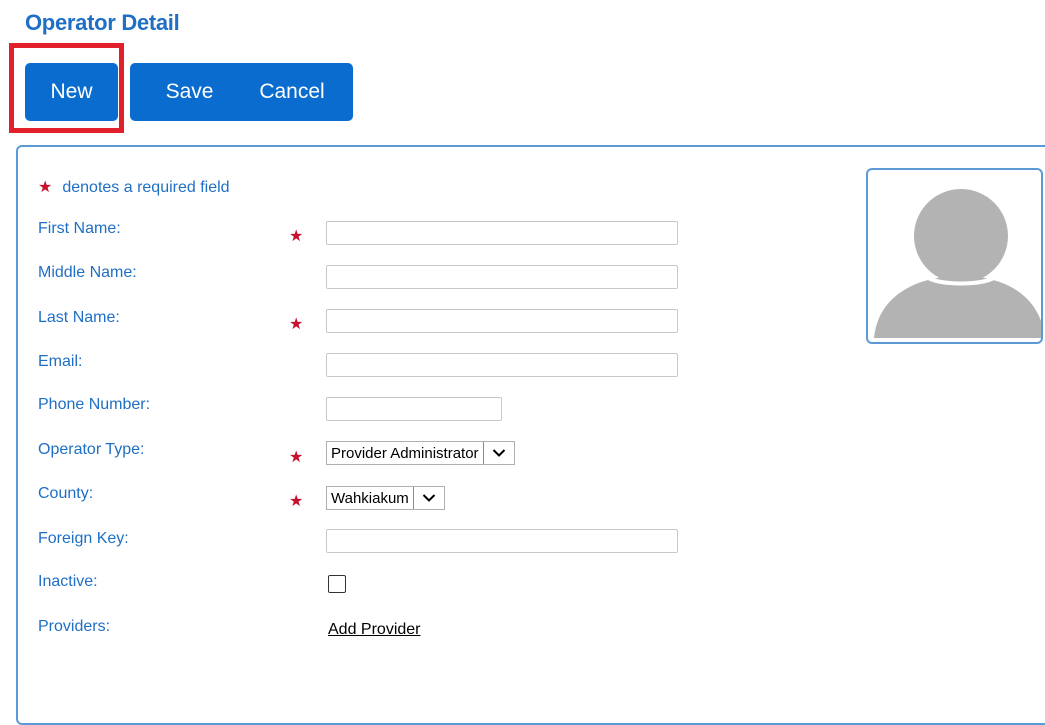 This screenshot has width=1045, height=725. What do you see at coordinates (296, 236) in the screenshot?
I see `first-name-required-star-icon: ★` at bounding box center [296, 236].